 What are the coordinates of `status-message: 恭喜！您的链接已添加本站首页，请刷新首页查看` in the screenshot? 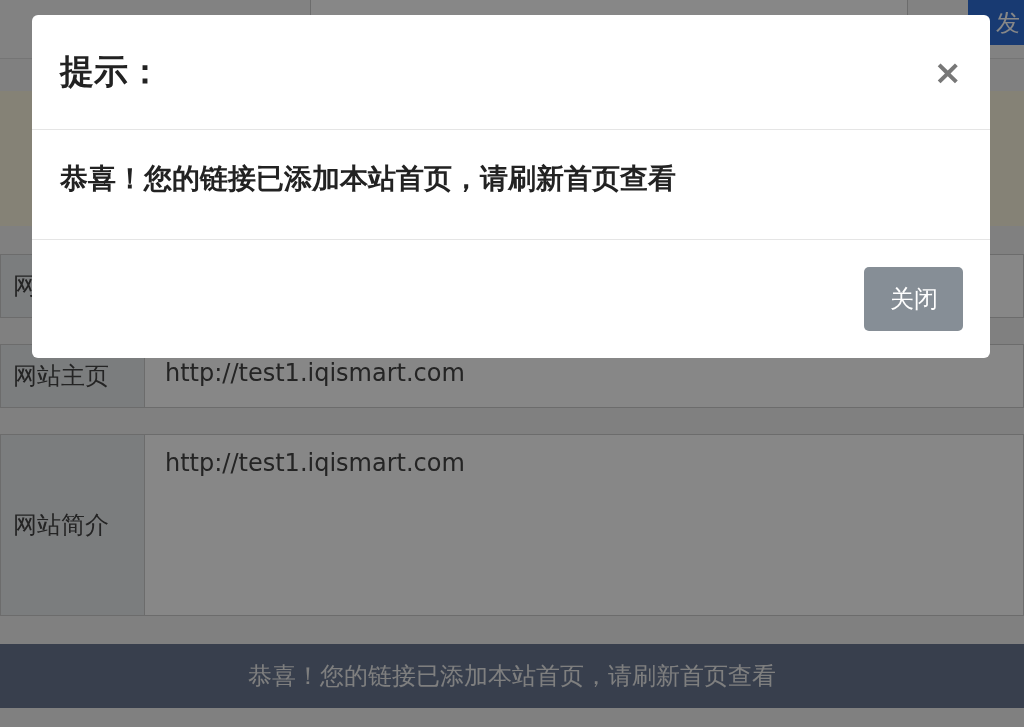 It's located at (512, 676).